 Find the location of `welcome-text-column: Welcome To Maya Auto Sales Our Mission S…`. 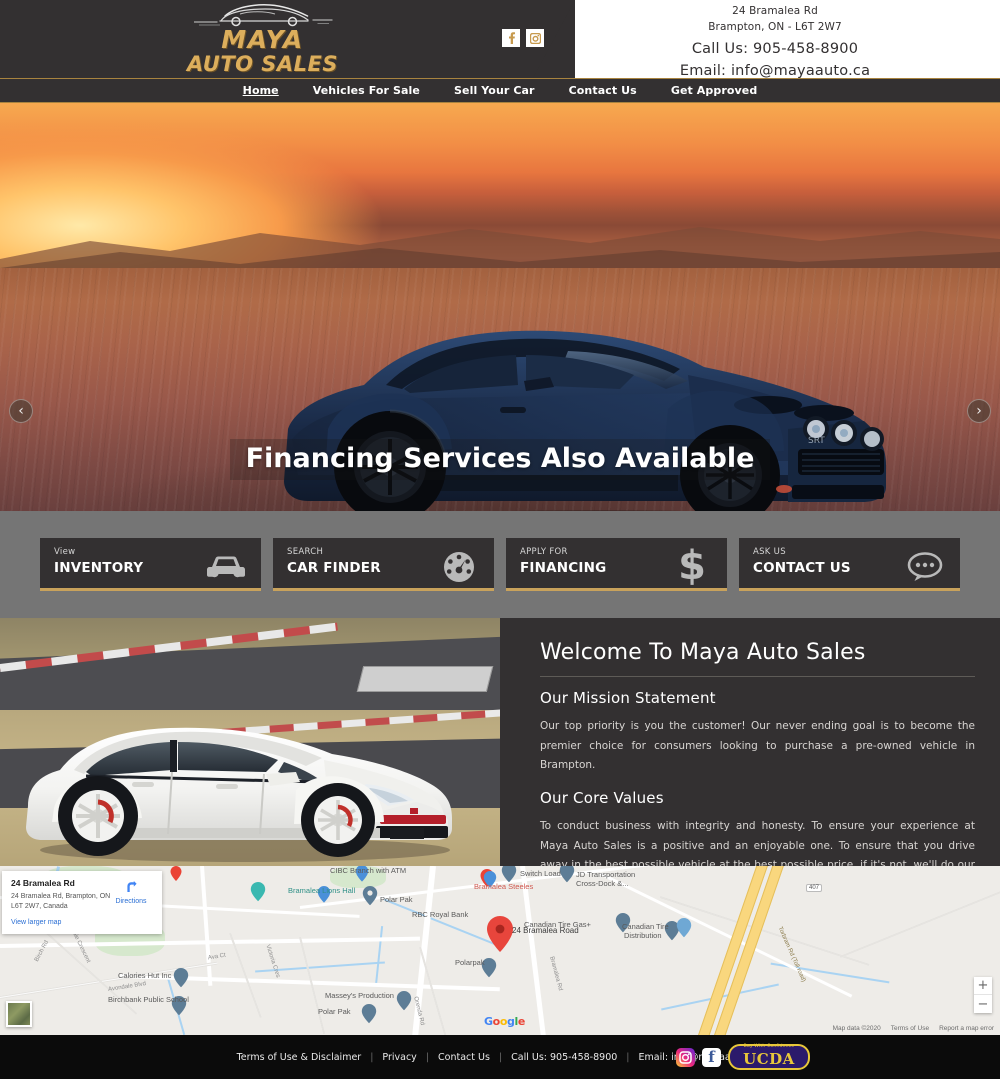

welcome-text-column: Welcome To Maya Auto Sales Our Mission S… is located at coordinates (750, 773).